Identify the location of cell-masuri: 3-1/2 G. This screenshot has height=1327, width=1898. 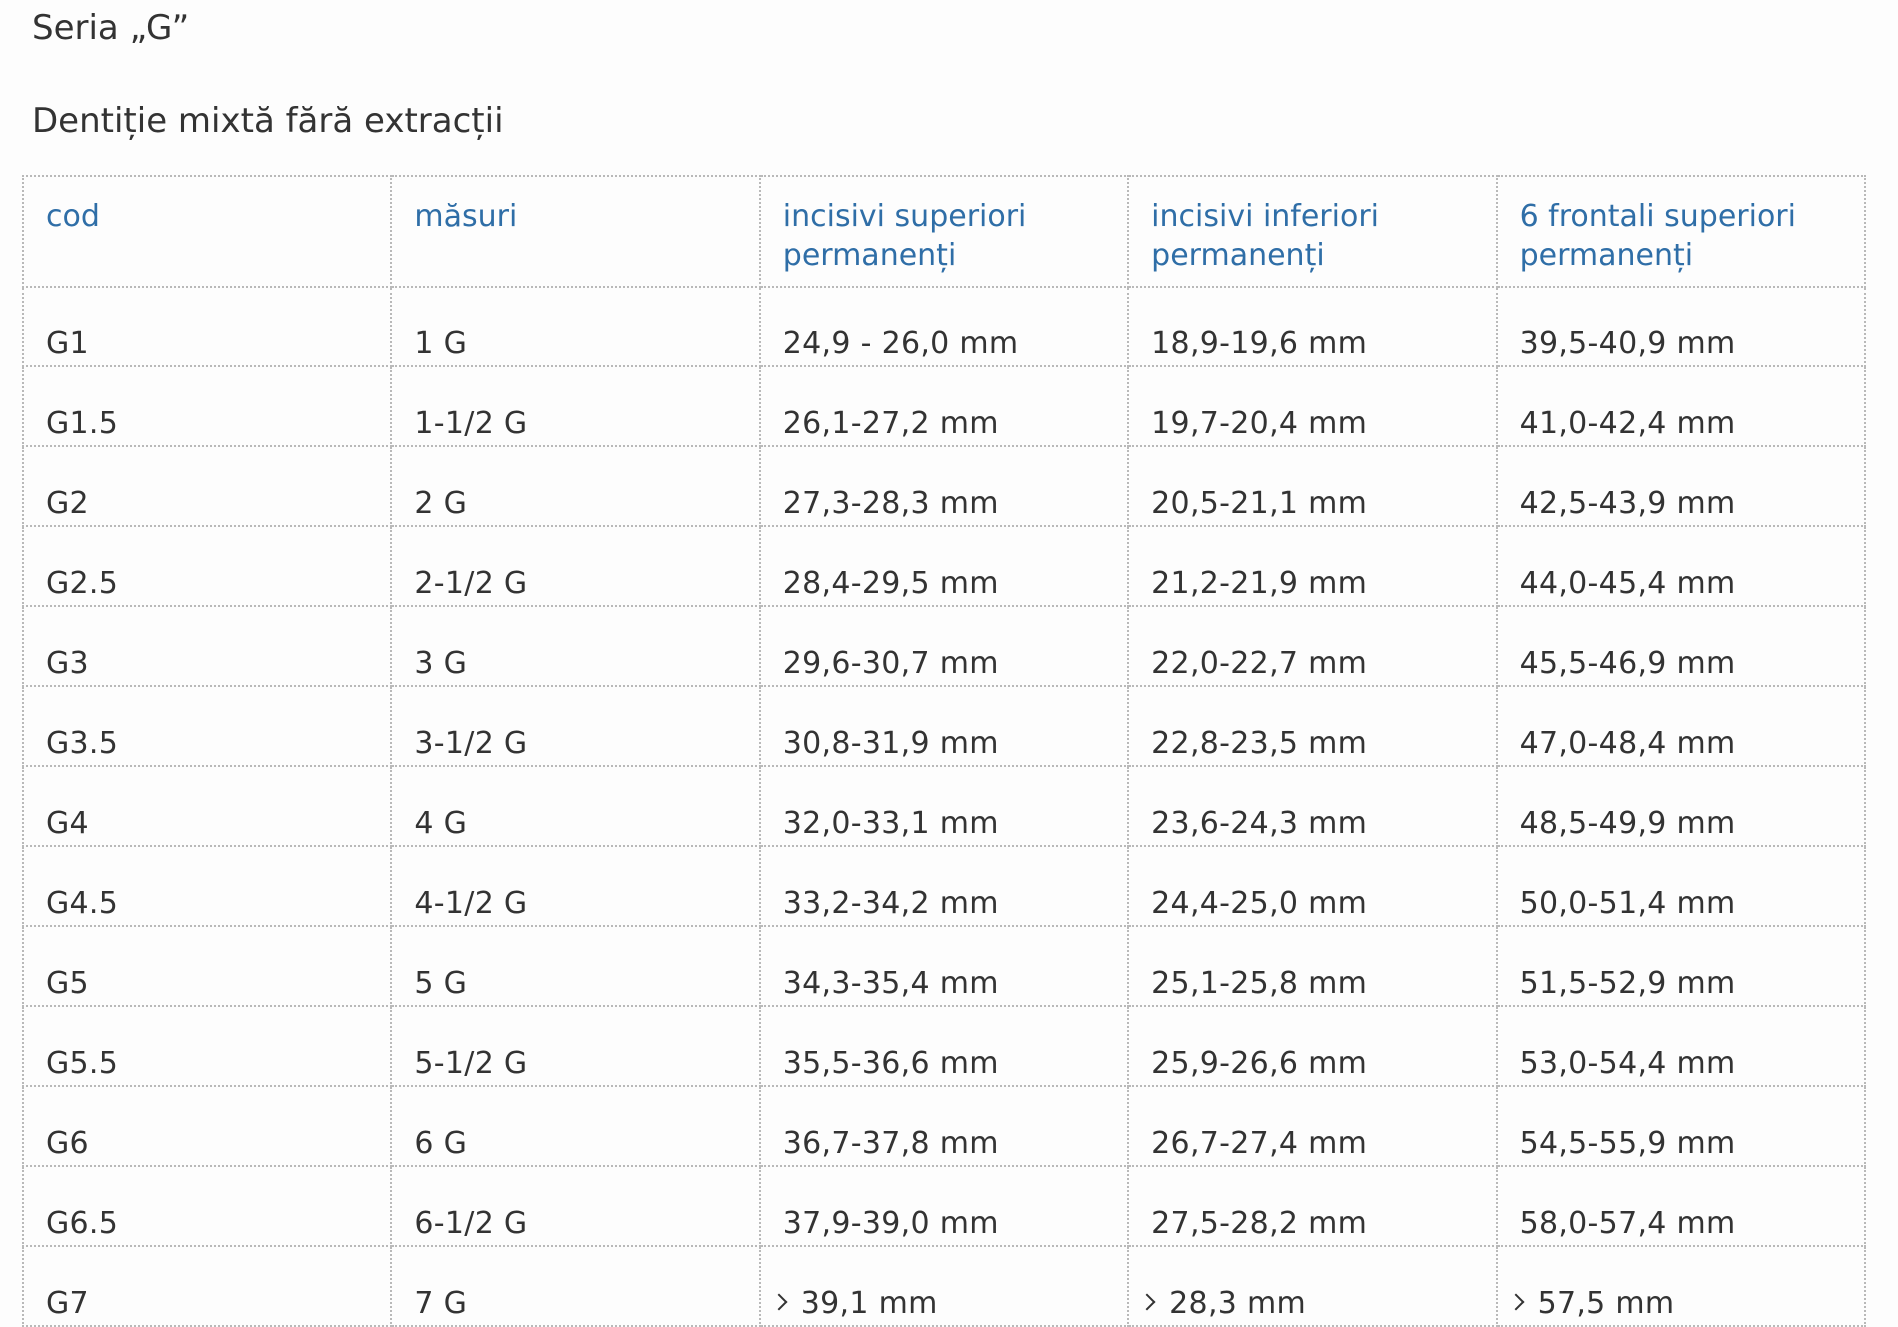
(575, 726).